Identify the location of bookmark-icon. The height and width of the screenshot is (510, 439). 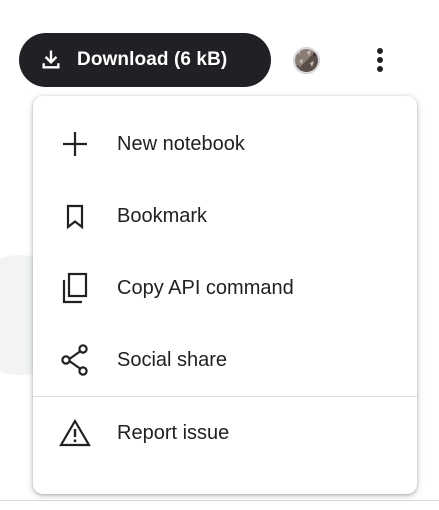
(75, 216).